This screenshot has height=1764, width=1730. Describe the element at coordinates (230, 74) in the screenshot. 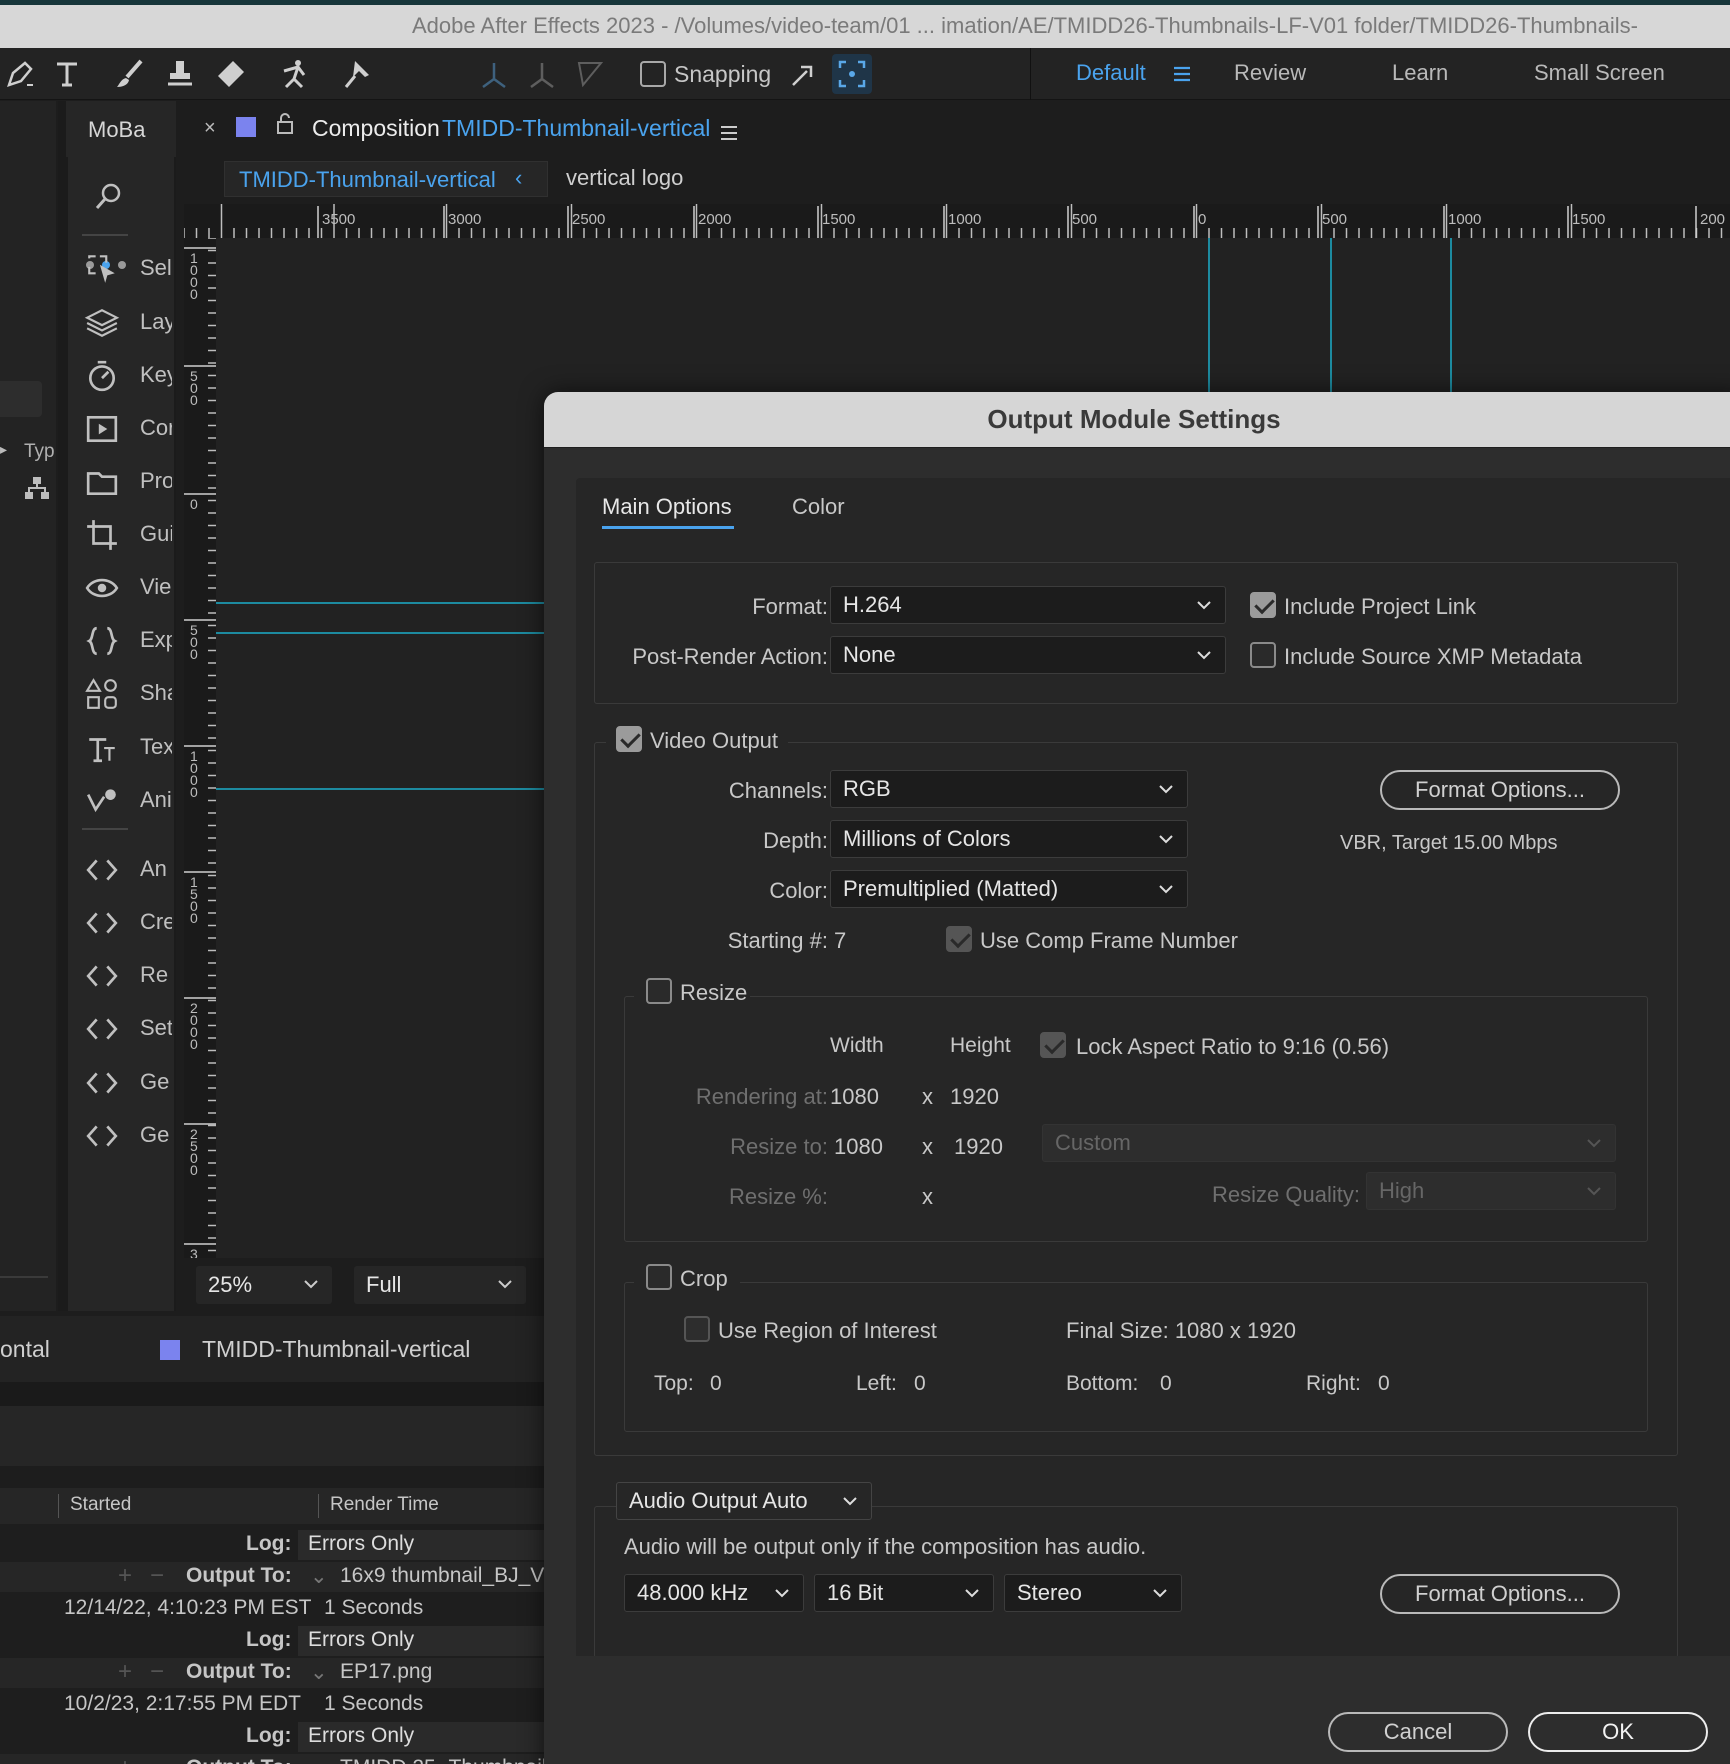

I see `eraser-tool-icon` at that location.